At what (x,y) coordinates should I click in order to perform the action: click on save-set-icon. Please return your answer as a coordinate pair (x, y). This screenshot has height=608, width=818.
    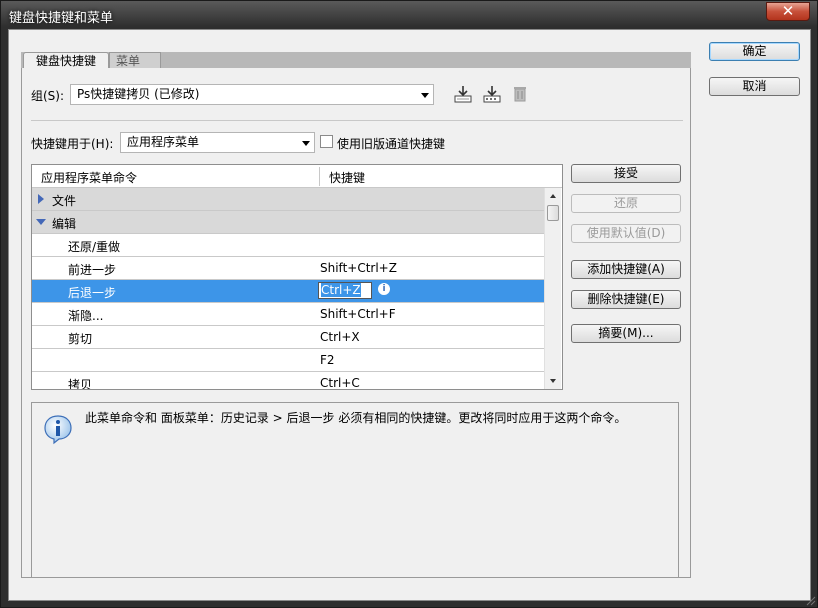
    Looking at the image, I should click on (463, 94).